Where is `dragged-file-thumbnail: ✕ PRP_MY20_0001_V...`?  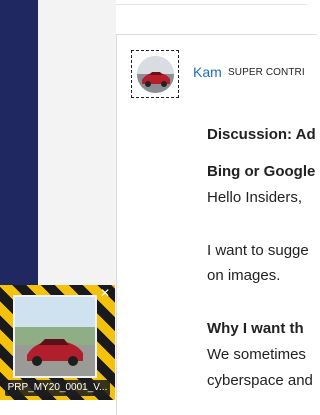 dragged-file-thumbnail: ✕ PRP_MY20_0001_V... is located at coordinates (57, 342).